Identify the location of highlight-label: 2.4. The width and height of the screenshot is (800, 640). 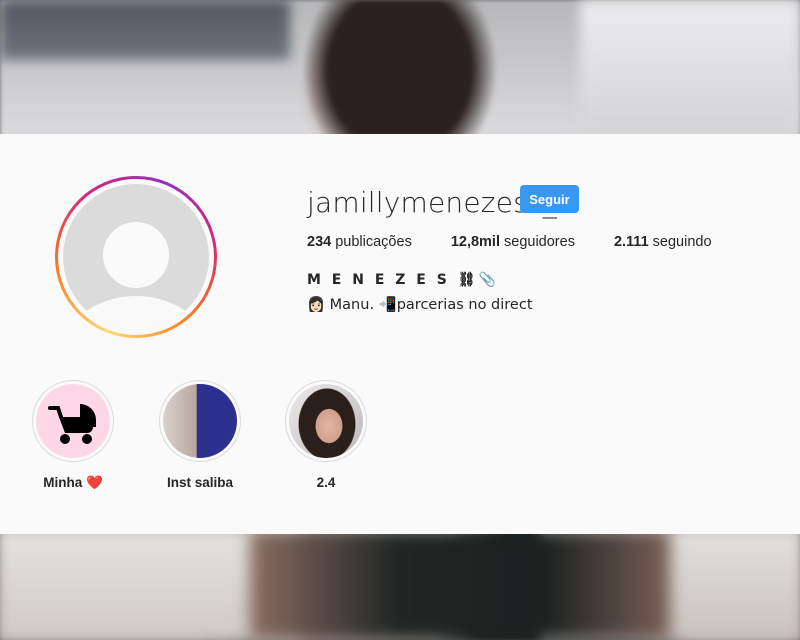
(326, 482).